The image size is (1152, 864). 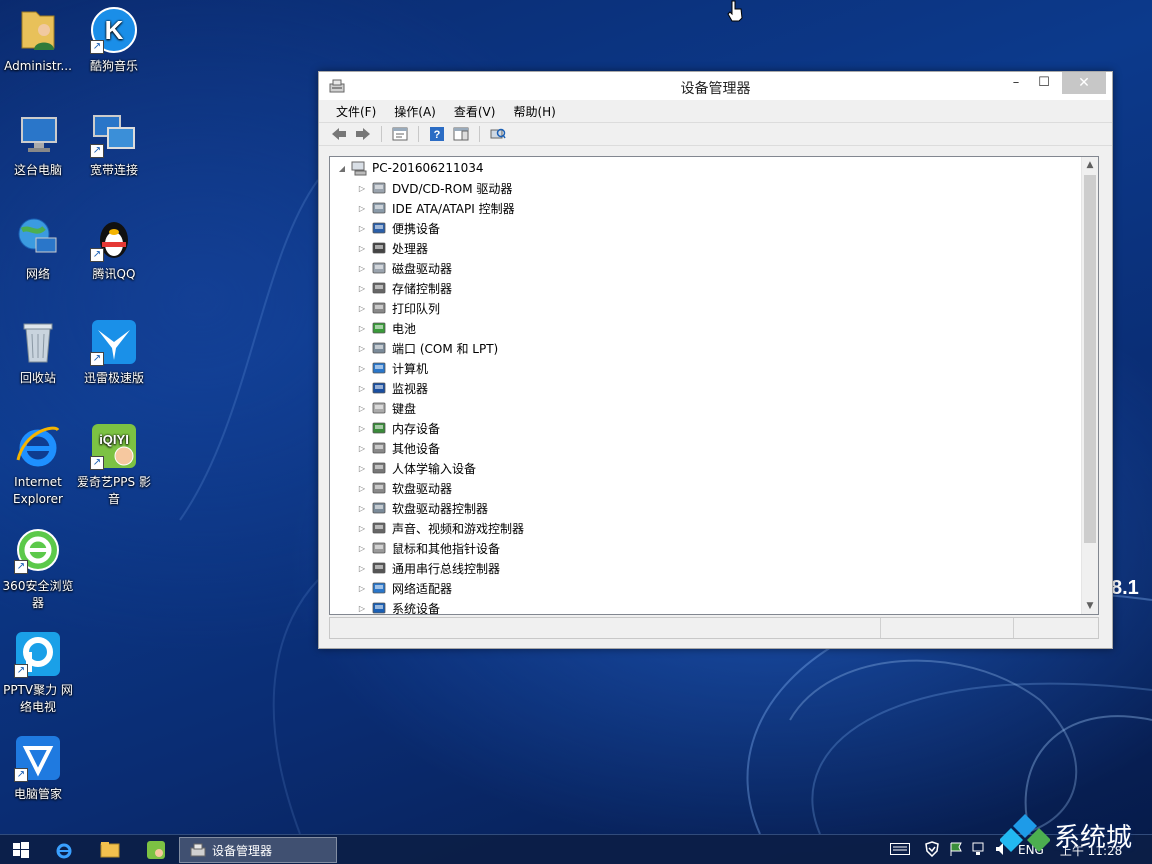 What do you see at coordinates (38, 594) in the screenshot?
I see `desktop-icon-label: 360安全浏览器` at bounding box center [38, 594].